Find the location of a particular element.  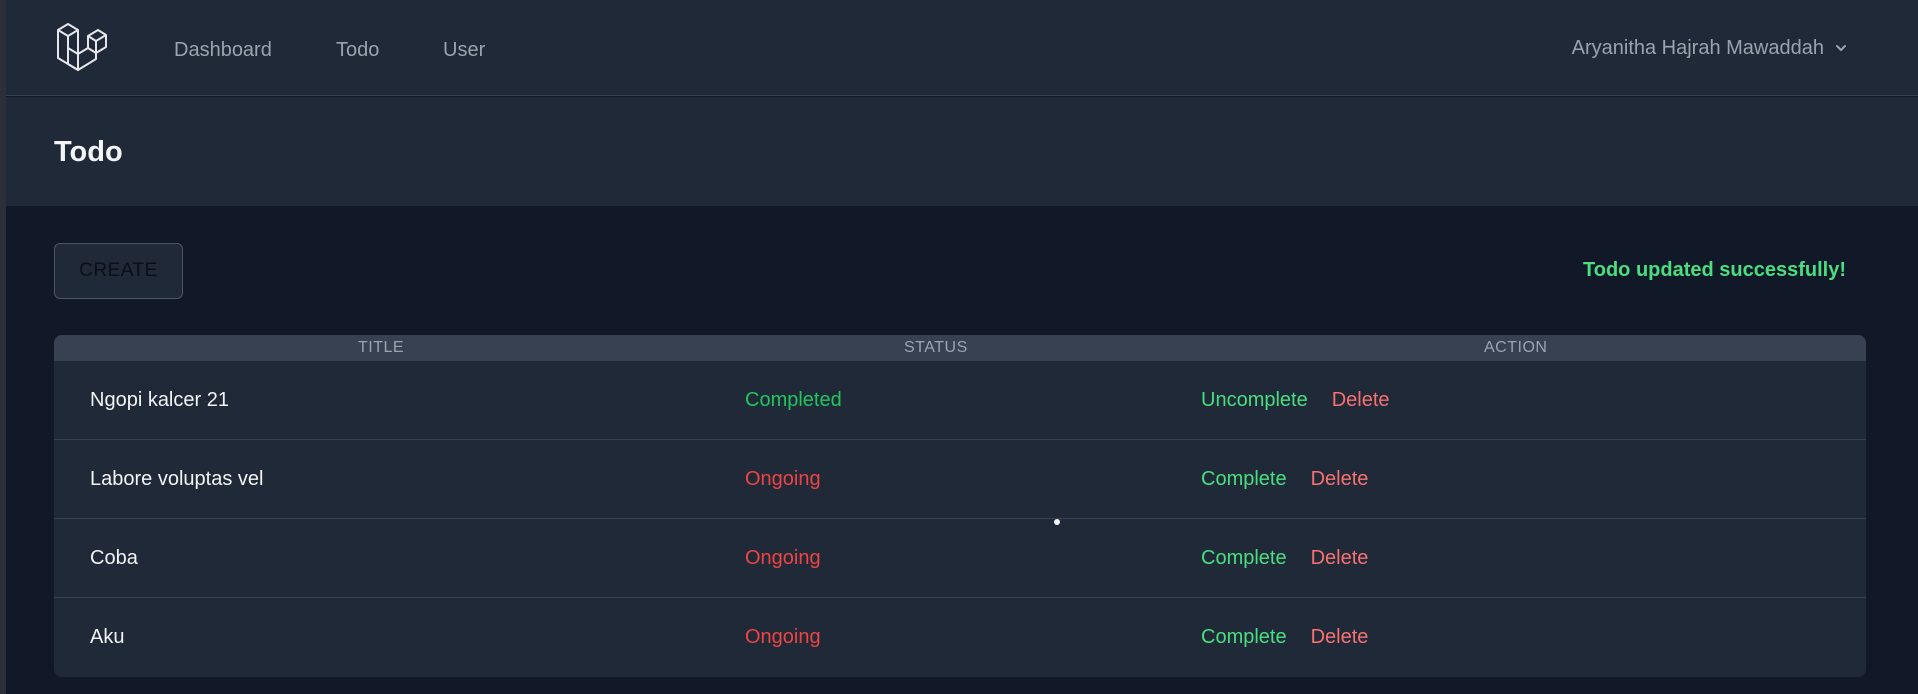

laravel-logo-icon is located at coordinates (82, 47).